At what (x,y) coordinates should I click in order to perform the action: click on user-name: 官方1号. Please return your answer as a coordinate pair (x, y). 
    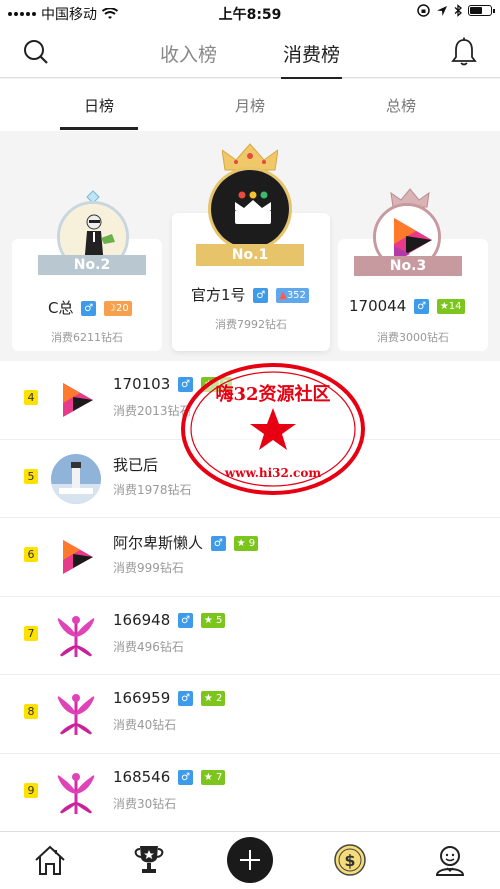
    Looking at the image, I should click on (218, 295).